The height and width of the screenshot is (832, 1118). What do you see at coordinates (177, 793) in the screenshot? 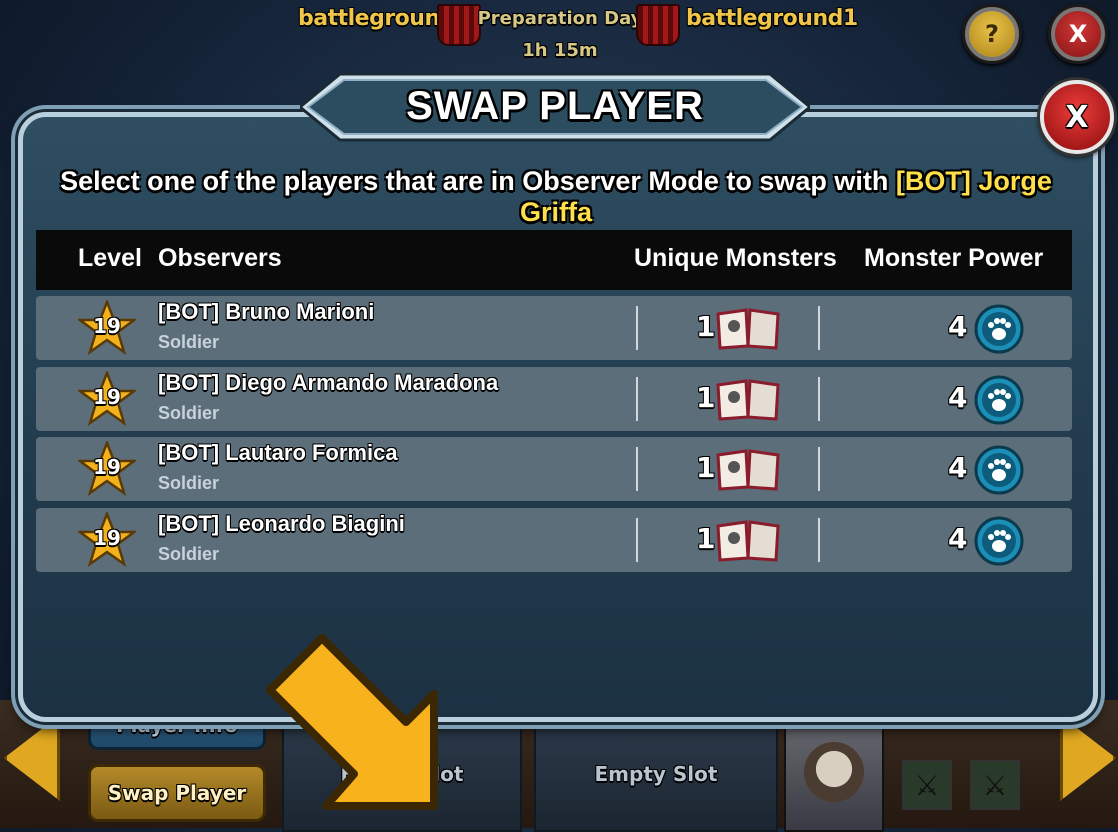
I see `swap-player-button: Swap Player` at bounding box center [177, 793].